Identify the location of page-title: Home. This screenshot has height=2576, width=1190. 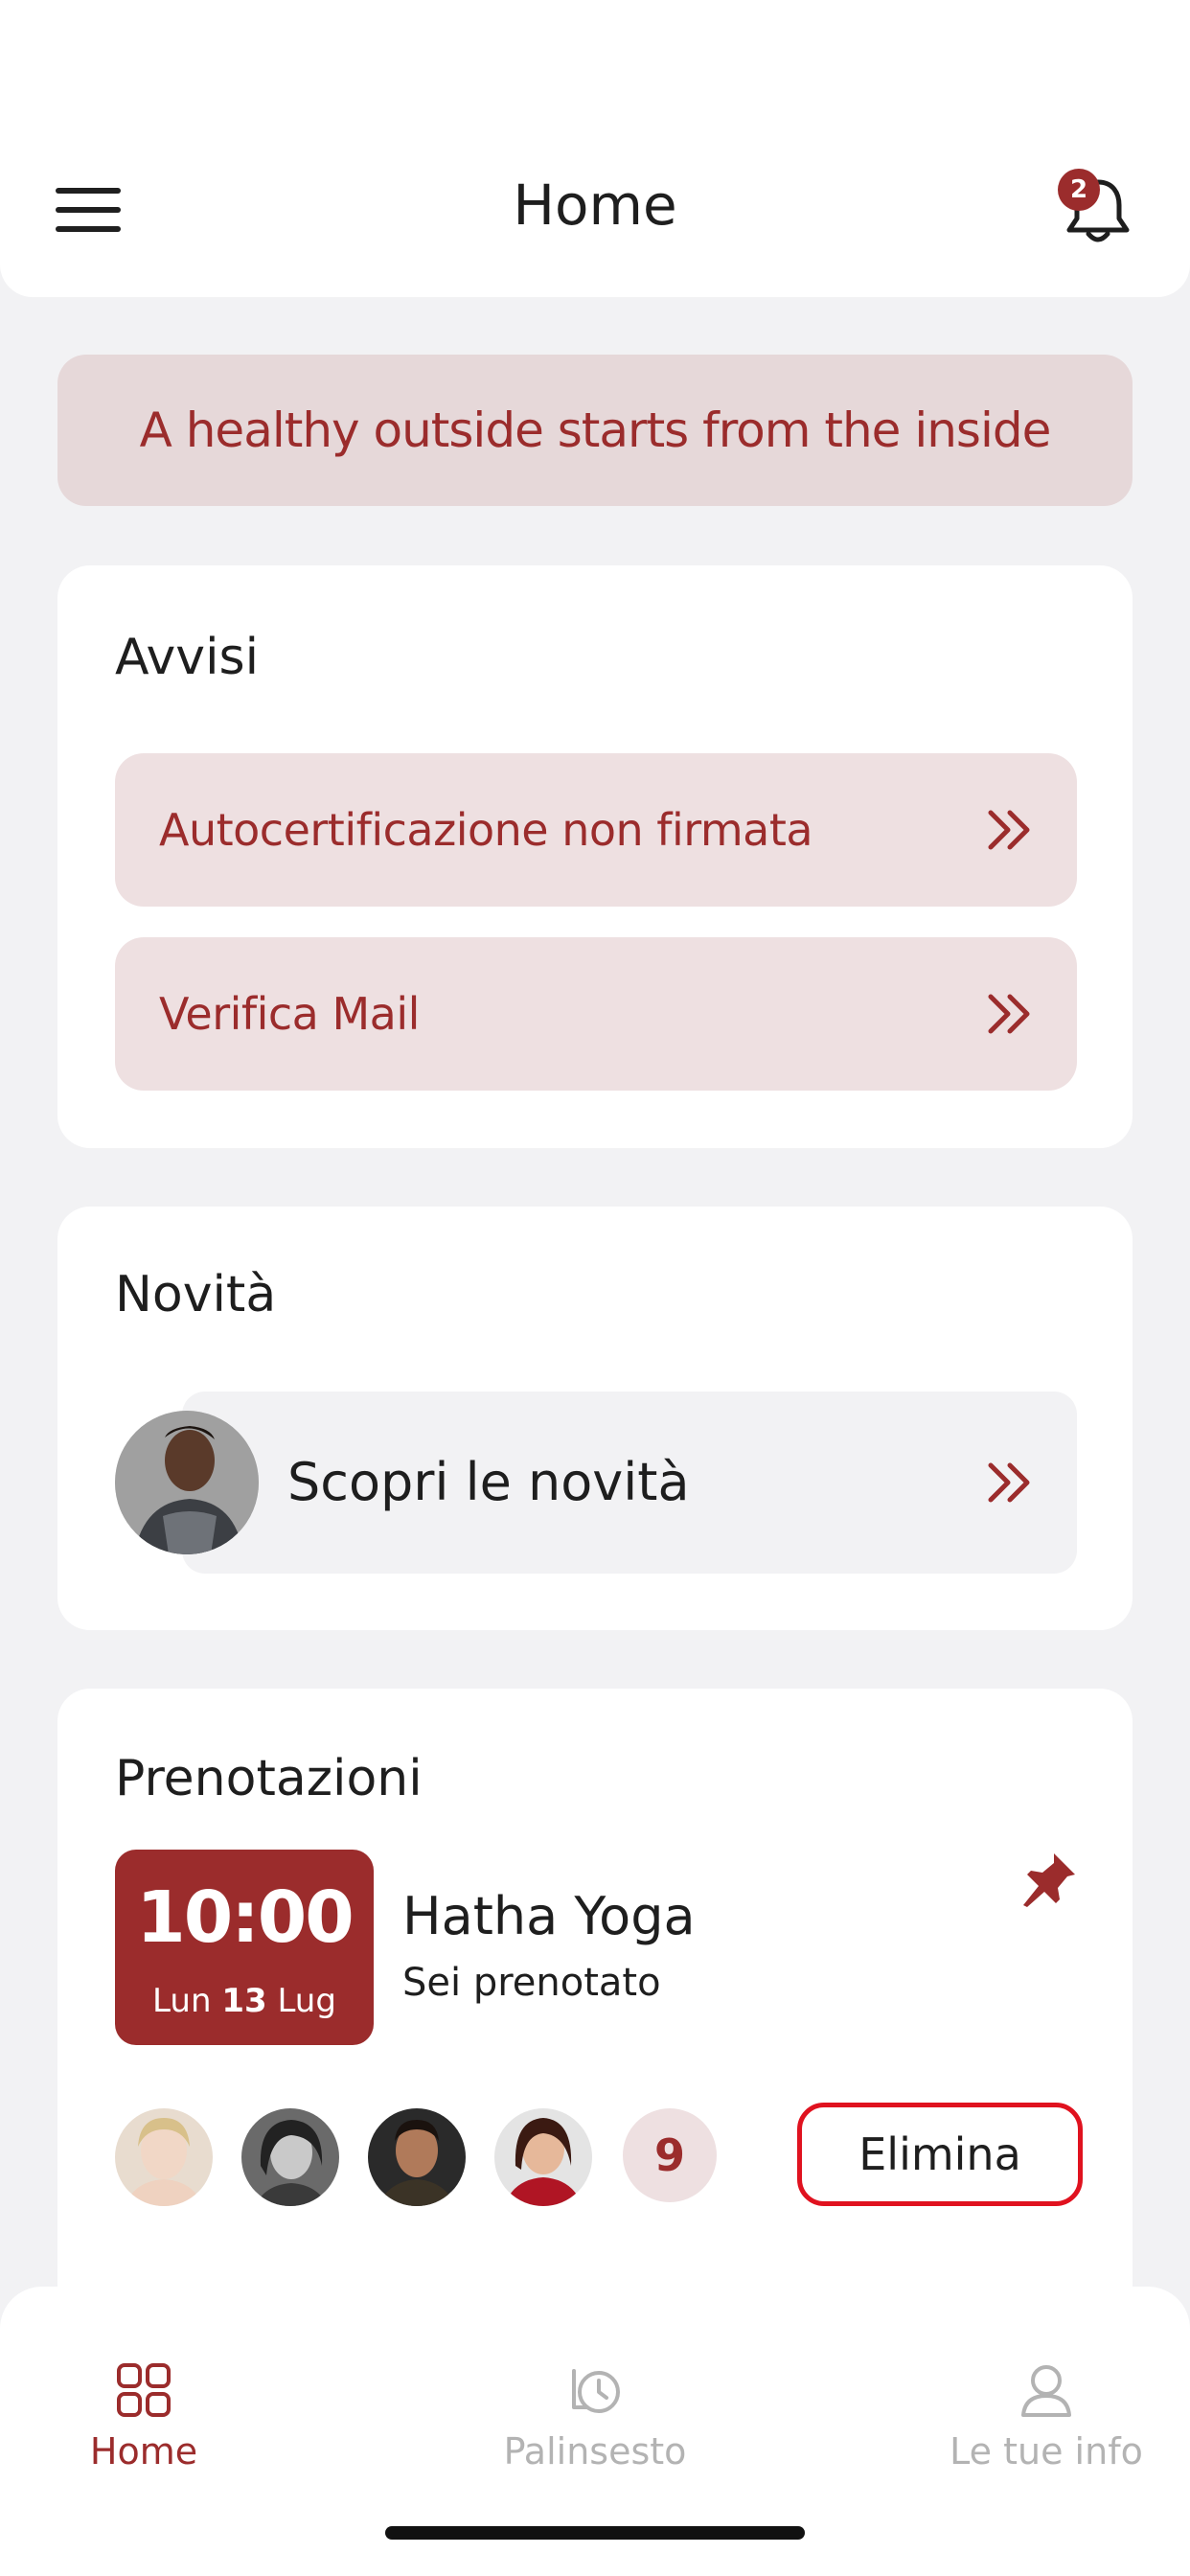
(595, 205).